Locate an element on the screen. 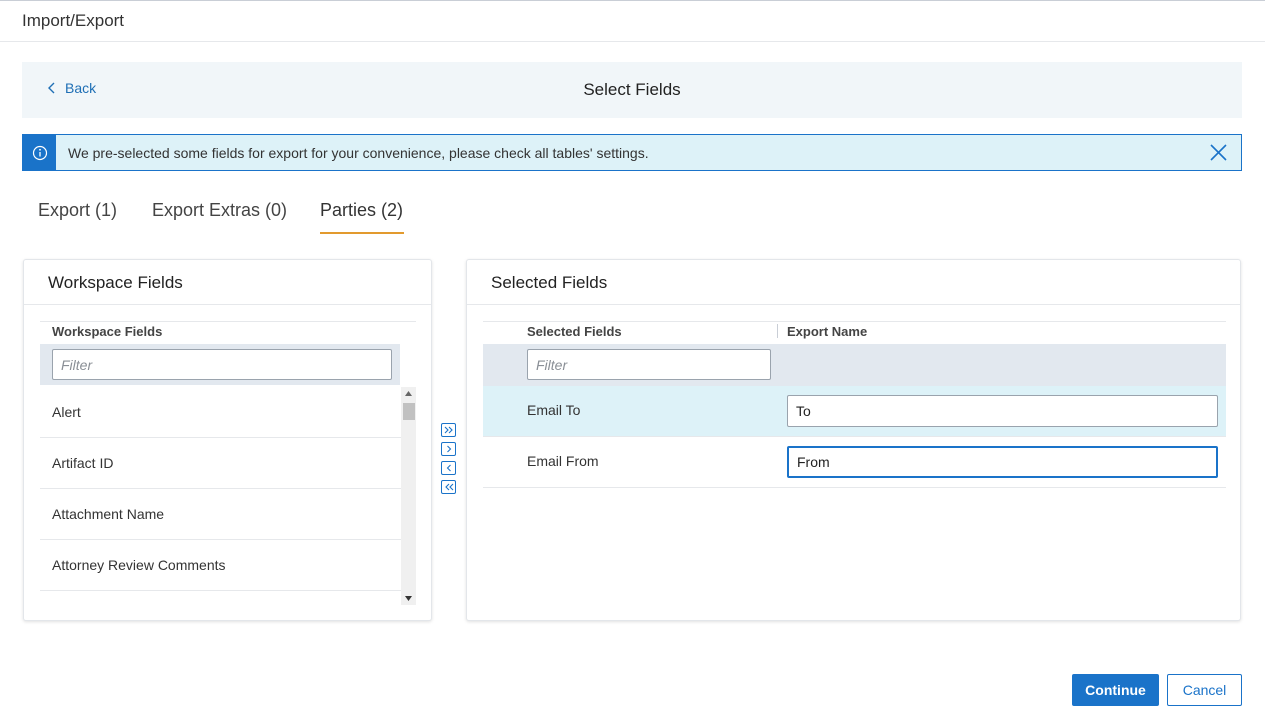 The height and width of the screenshot is (725, 1265). list-item: Alert is located at coordinates (220, 412).